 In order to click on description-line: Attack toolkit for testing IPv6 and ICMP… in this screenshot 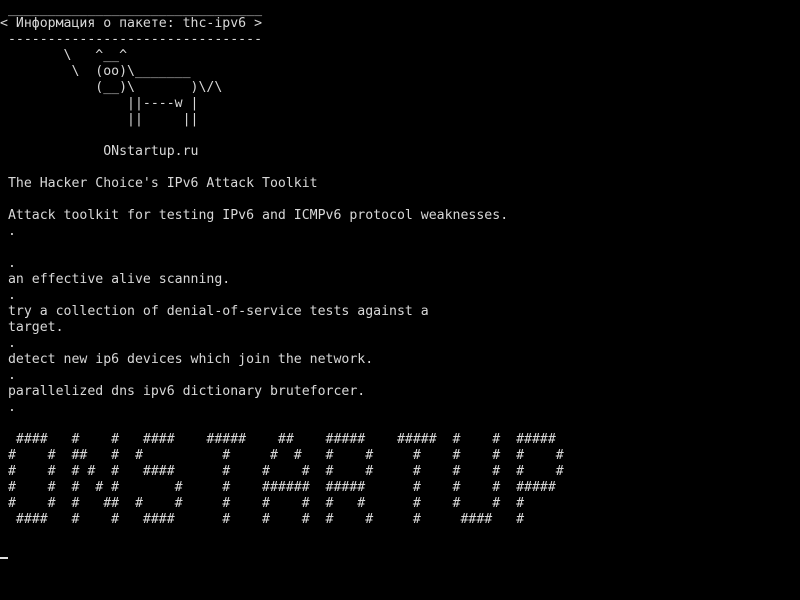, I will do `click(254, 215)`.